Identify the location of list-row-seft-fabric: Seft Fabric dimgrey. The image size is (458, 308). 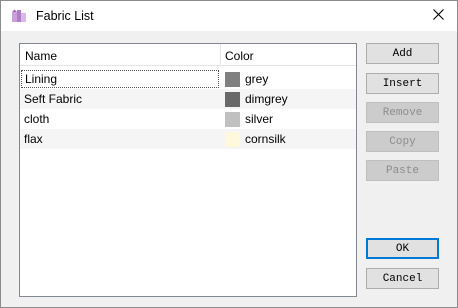
(188, 99).